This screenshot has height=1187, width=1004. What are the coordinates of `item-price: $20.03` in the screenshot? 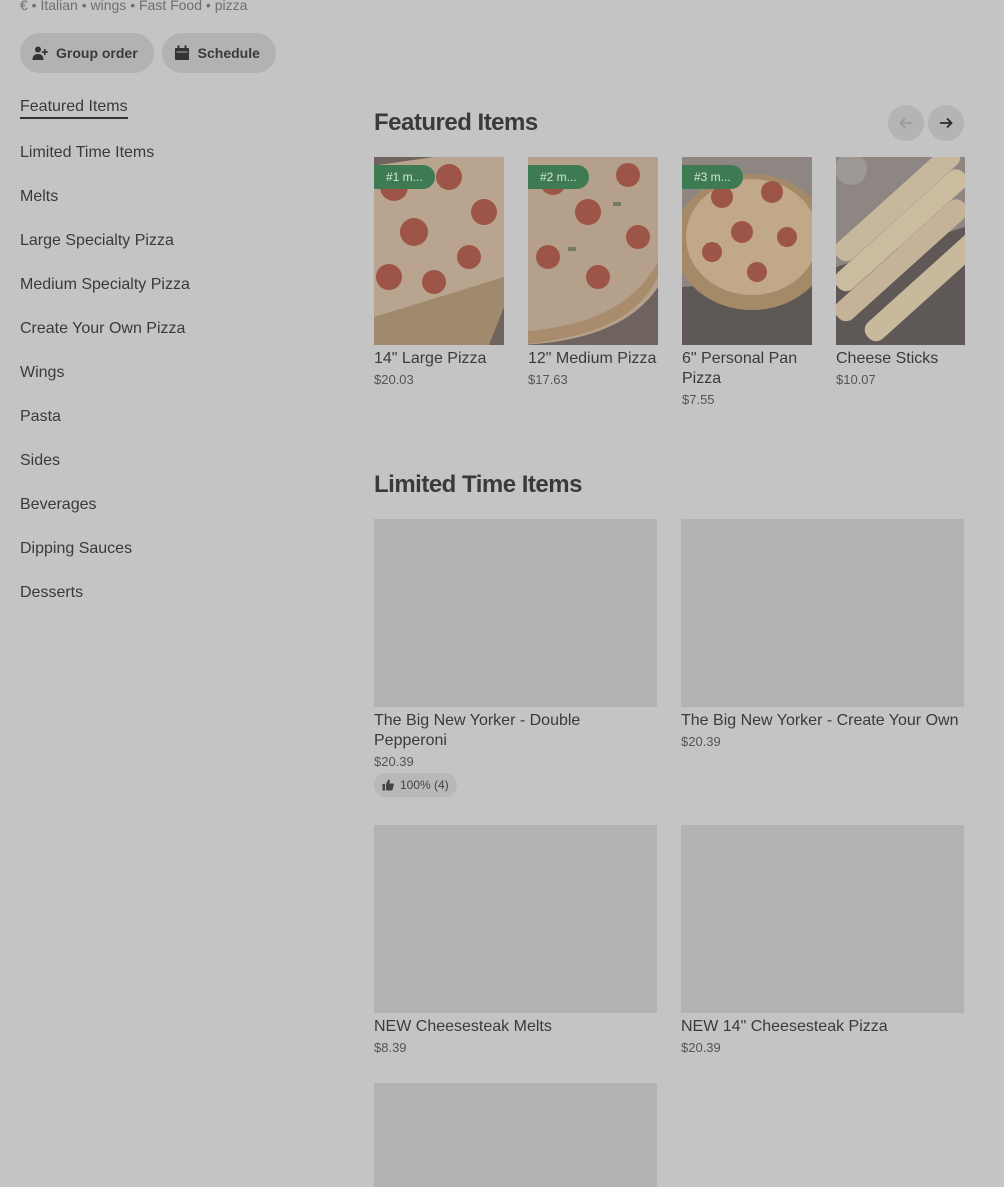 It's located at (394, 379).